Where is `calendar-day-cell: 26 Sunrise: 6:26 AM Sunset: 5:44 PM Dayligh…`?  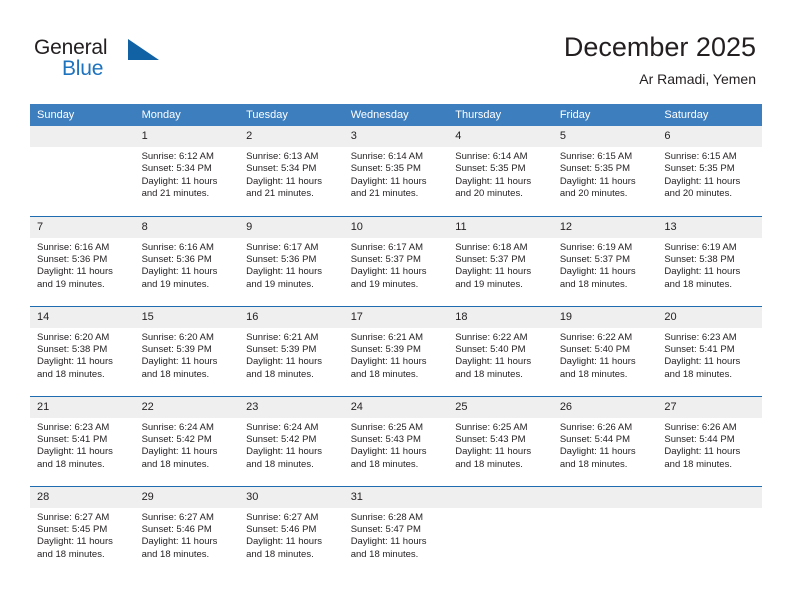 calendar-day-cell: 26 Sunrise: 6:26 AM Sunset: 5:44 PM Dayligh… is located at coordinates (605, 440).